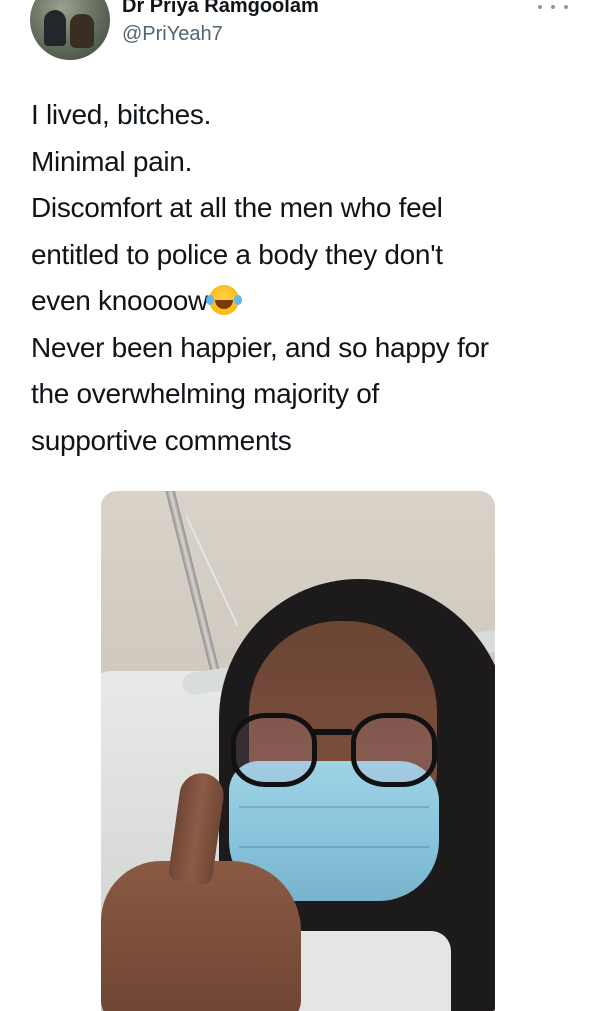  Describe the element at coordinates (394, 750) in the screenshot. I see `glasses-right-lens` at that location.